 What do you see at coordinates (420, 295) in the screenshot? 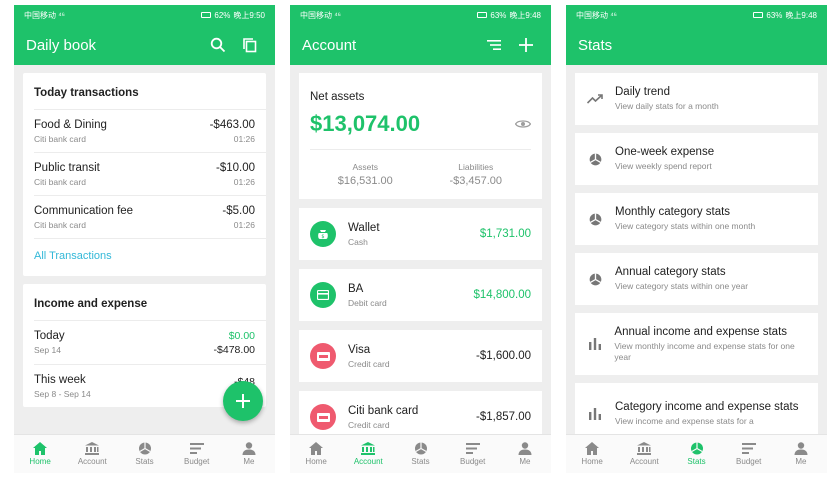
I see `account-item-ba: BA Debit card $14,800.00` at bounding box center [420, 295].